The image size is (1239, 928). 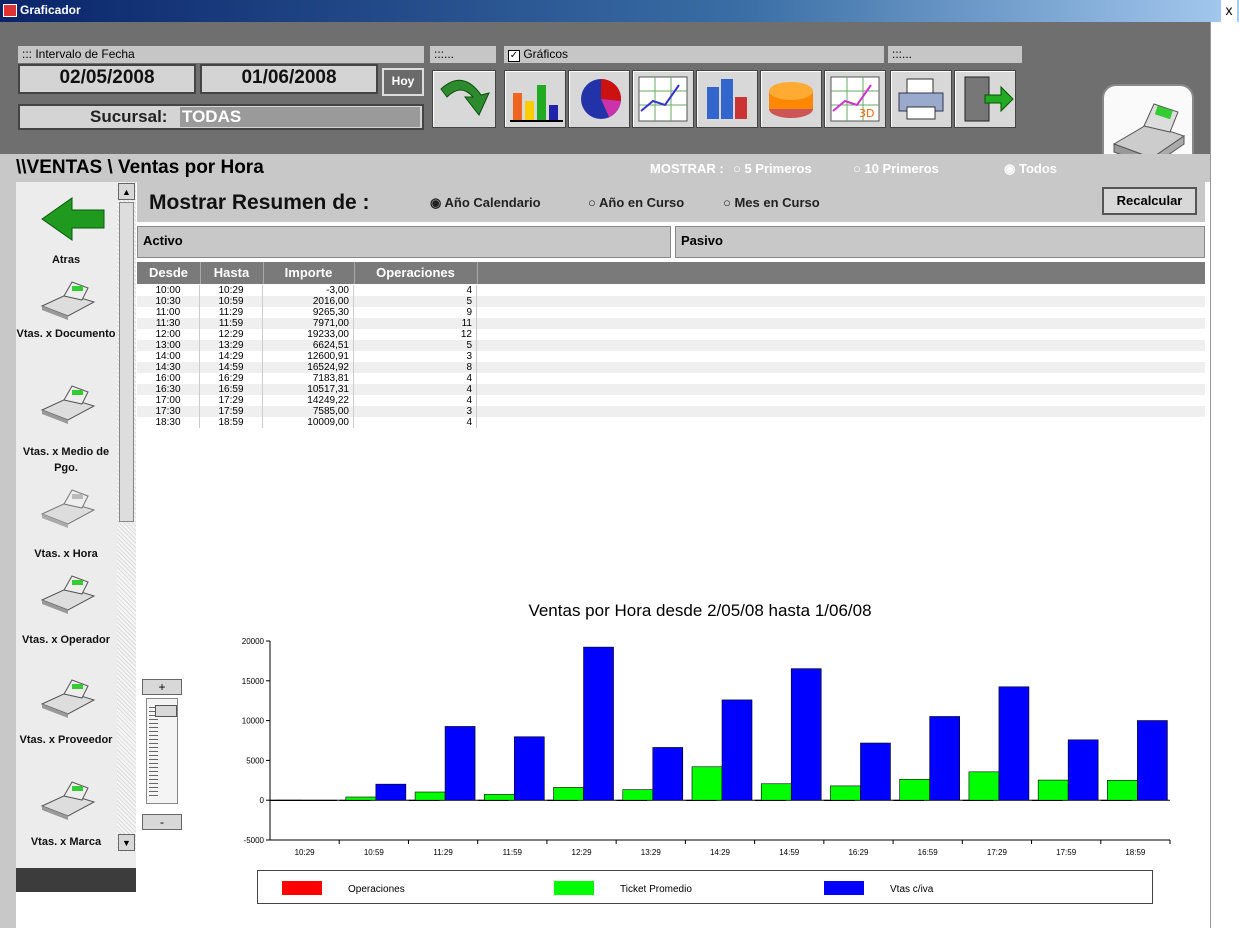 What do you see at coordinates (513, 852) in the screenshot?
I see `x-tick-label: 11:59` at bounding box center [513, 852].